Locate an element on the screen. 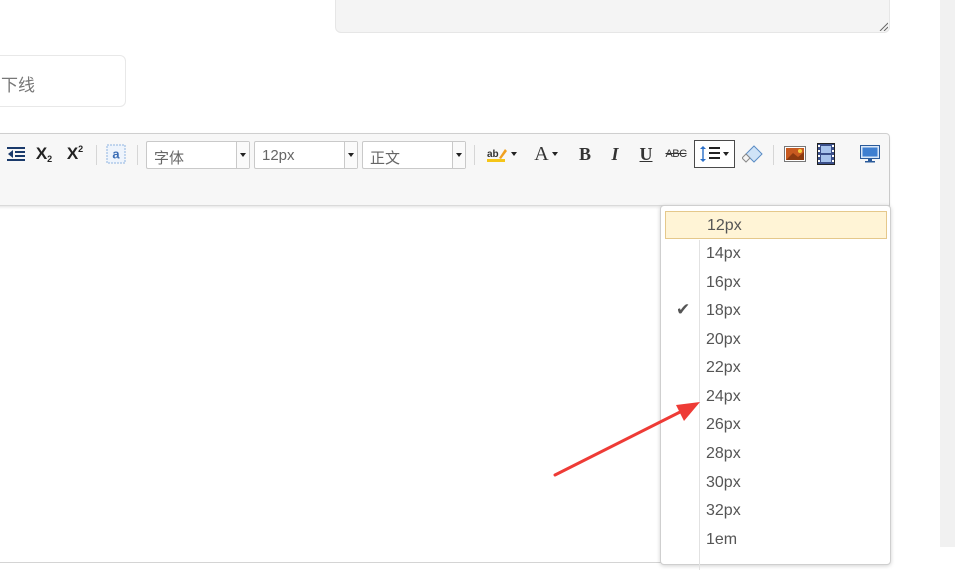  option-label: 14px is located at coordinates (723, 253).